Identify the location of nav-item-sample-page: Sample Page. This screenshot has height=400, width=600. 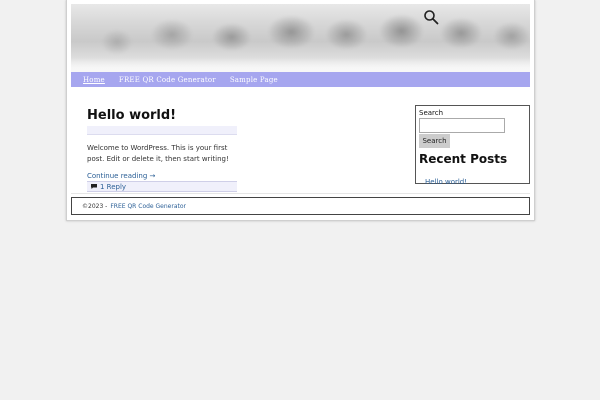
(254, 80).